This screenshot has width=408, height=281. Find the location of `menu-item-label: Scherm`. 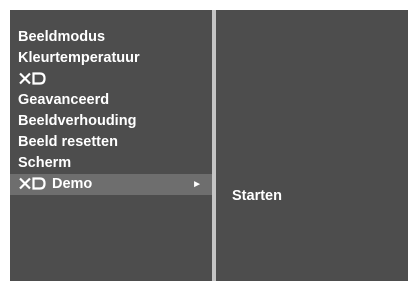

menu-item-label: Scherm is located at coordinates (45, 163).